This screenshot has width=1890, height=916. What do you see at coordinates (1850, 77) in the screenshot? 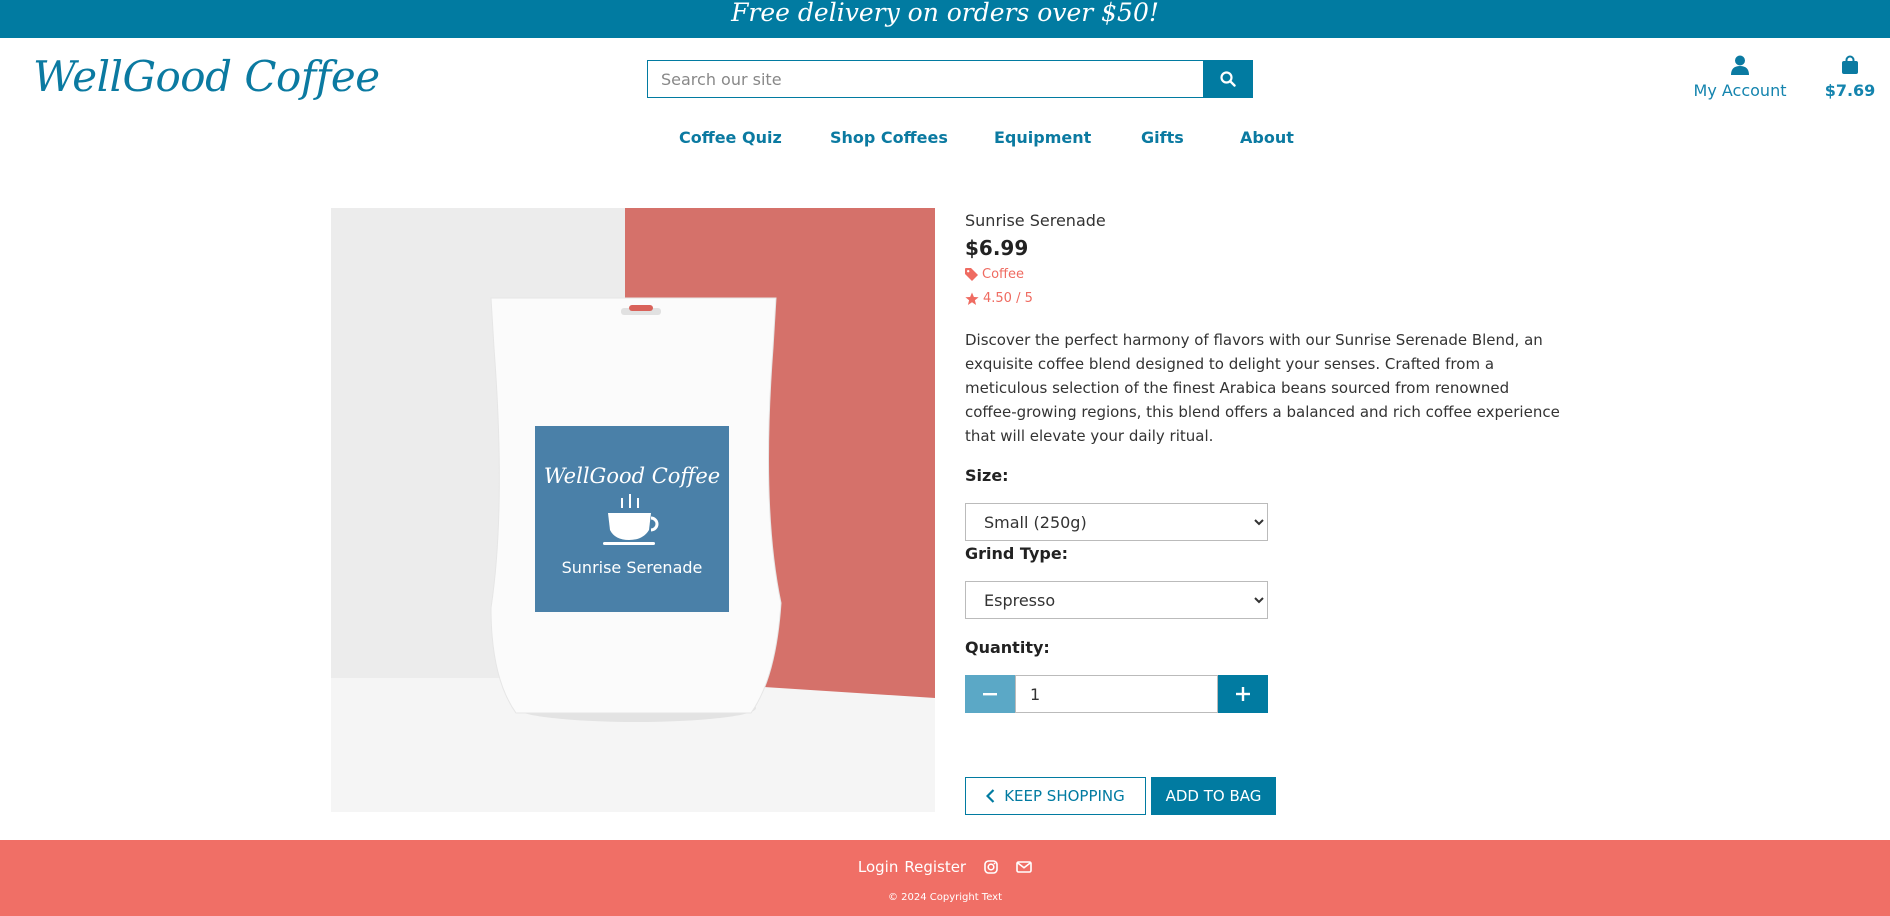
I see `cart-link: $7.69` at bounding box center [1850, 77].